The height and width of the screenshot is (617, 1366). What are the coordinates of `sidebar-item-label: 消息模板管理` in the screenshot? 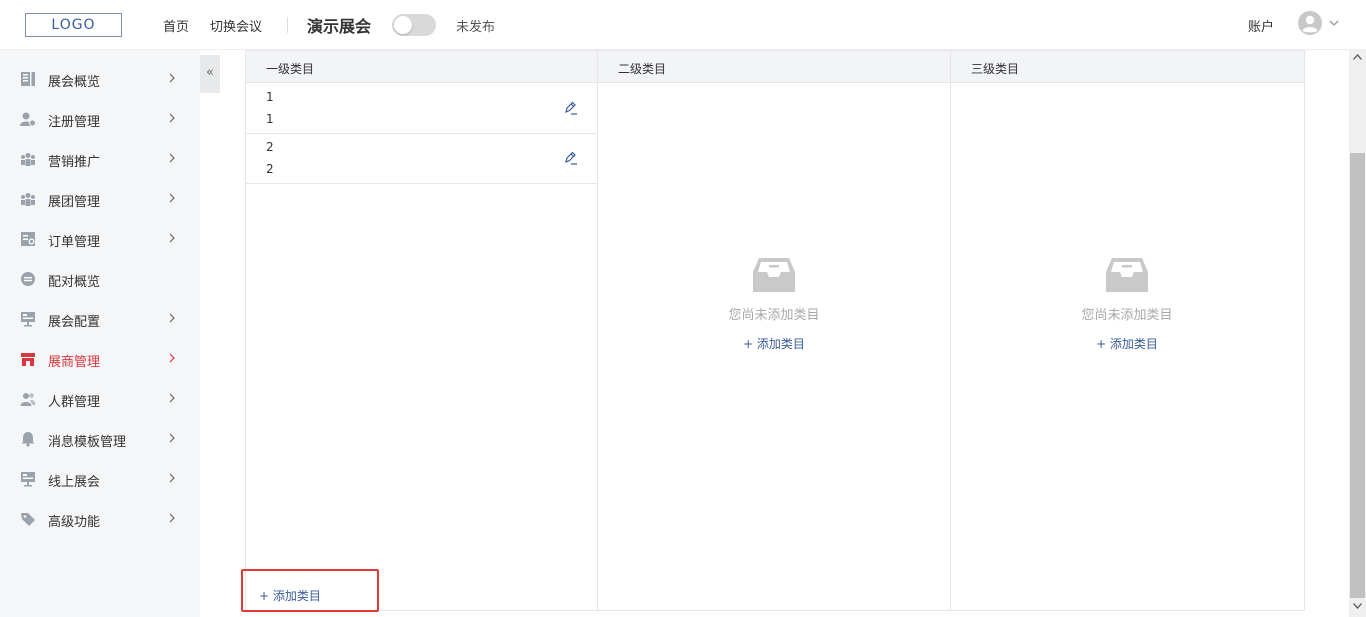 It's located at (87, 442).